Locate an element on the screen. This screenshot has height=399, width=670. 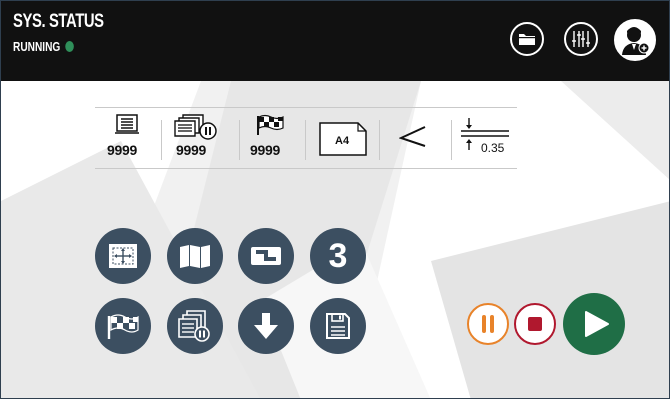
arrow-down-icon is located at coordinates (266, 326).